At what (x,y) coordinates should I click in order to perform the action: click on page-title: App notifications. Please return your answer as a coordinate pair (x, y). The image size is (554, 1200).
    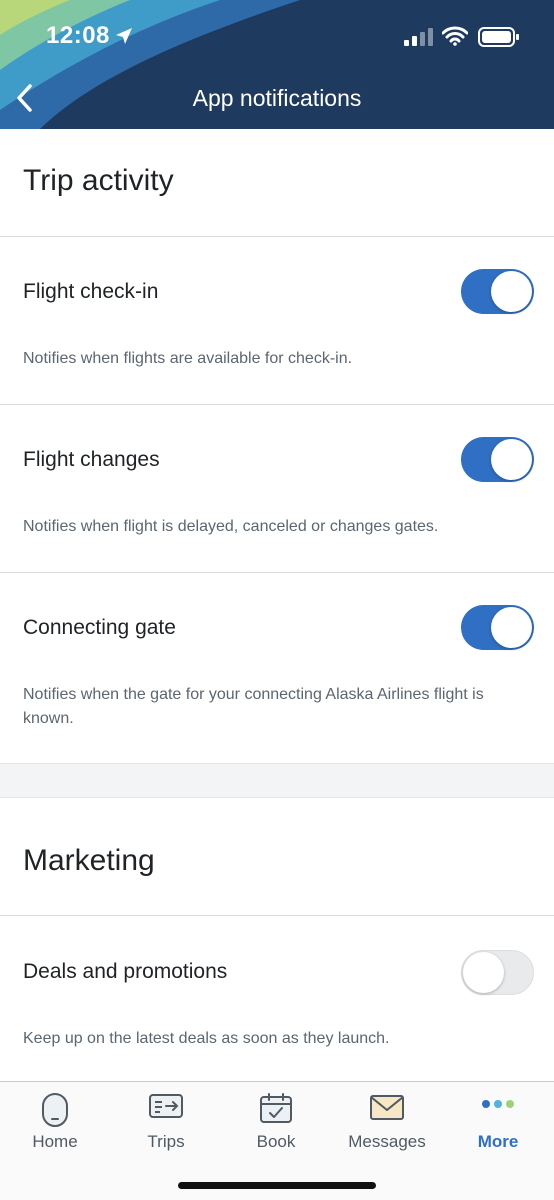
    Looking at the image, I should click on (277, 98).